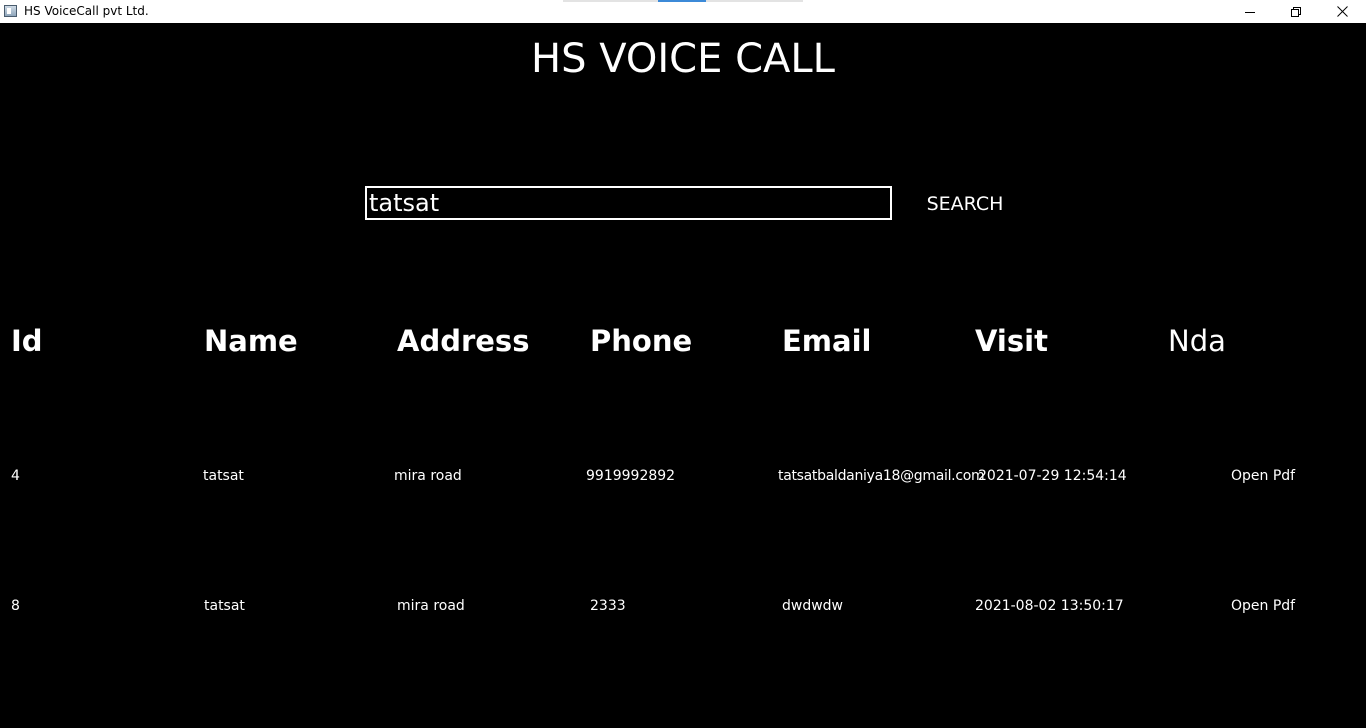 The width and height of the screenshot is (1366, 728). I want to click on column-header-id: Id, so click(27, 341).